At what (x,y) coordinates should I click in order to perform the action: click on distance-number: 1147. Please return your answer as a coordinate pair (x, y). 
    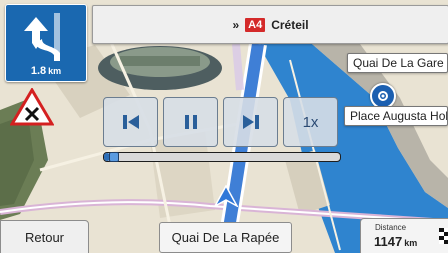
    Looking at the image, I should click on (388, 241).